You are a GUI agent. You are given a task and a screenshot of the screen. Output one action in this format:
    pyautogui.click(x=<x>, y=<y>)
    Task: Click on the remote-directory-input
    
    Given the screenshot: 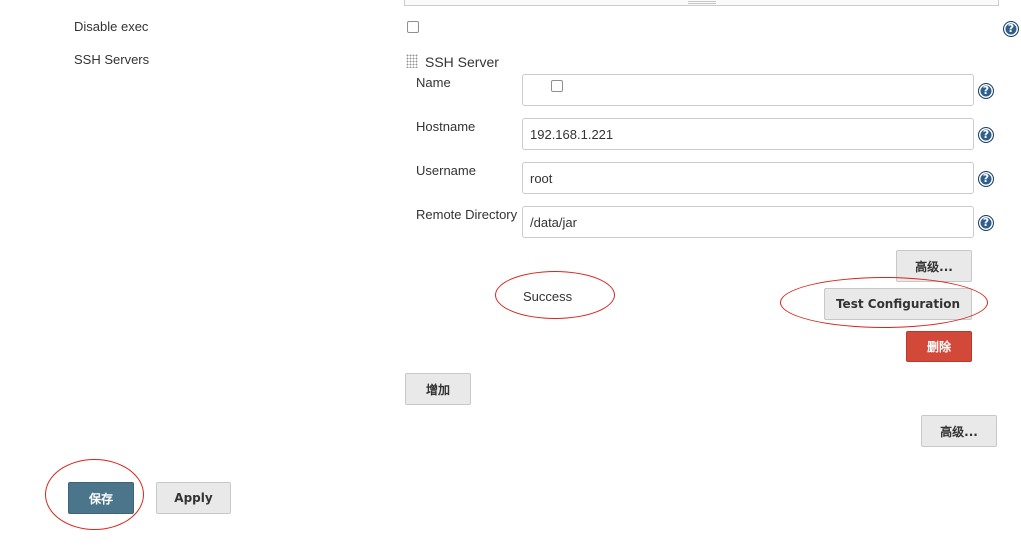 What is the action you would take?
    pyautogui.click(x=748, y=222)
    